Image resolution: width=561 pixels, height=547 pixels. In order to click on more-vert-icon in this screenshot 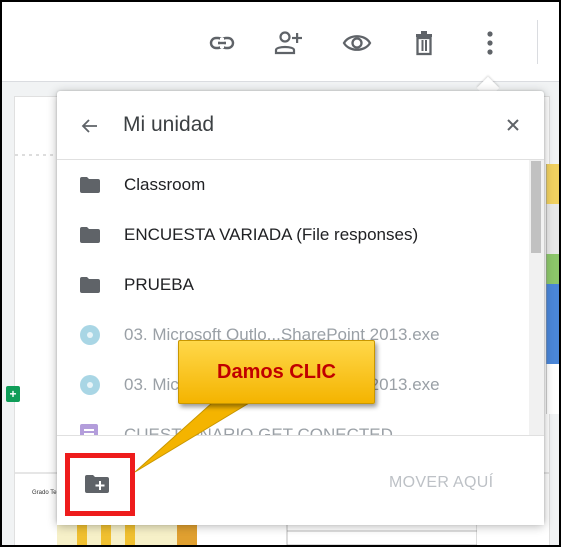, I will do `click(494, 43)`.